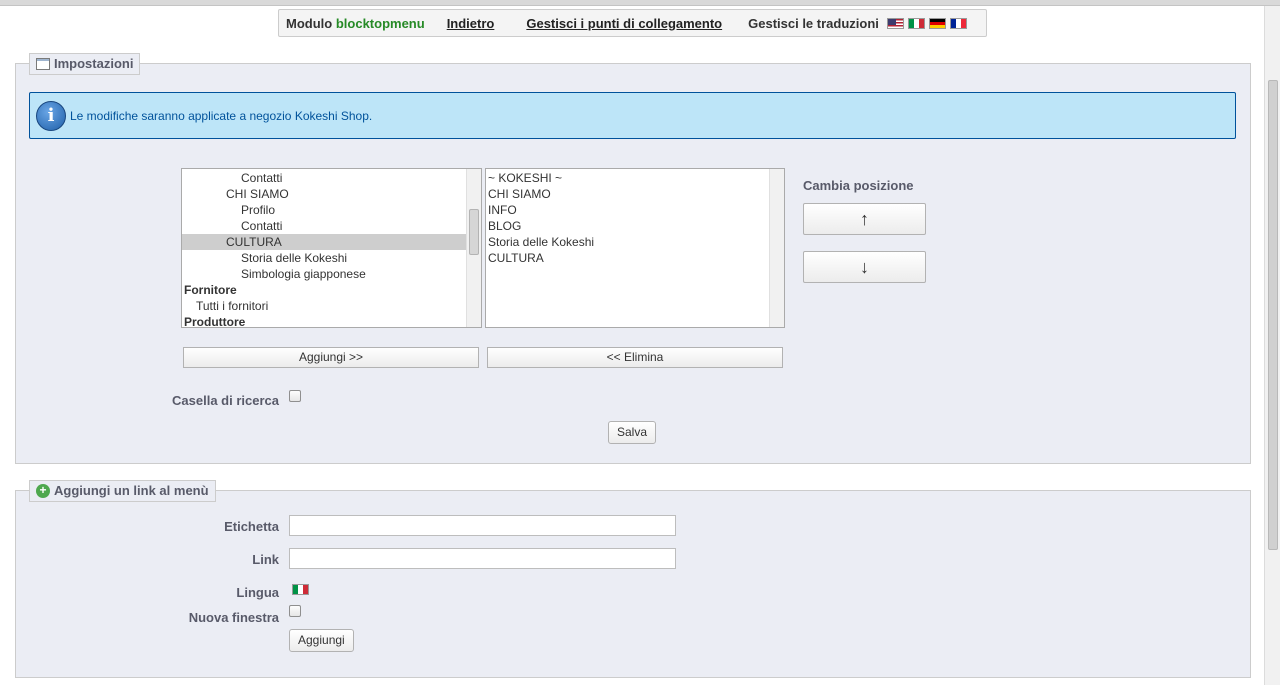  What do you see at coordinates (295, 611) in the screenshot?
I see `new-window-checkbox` at bounding box center [295, 611].